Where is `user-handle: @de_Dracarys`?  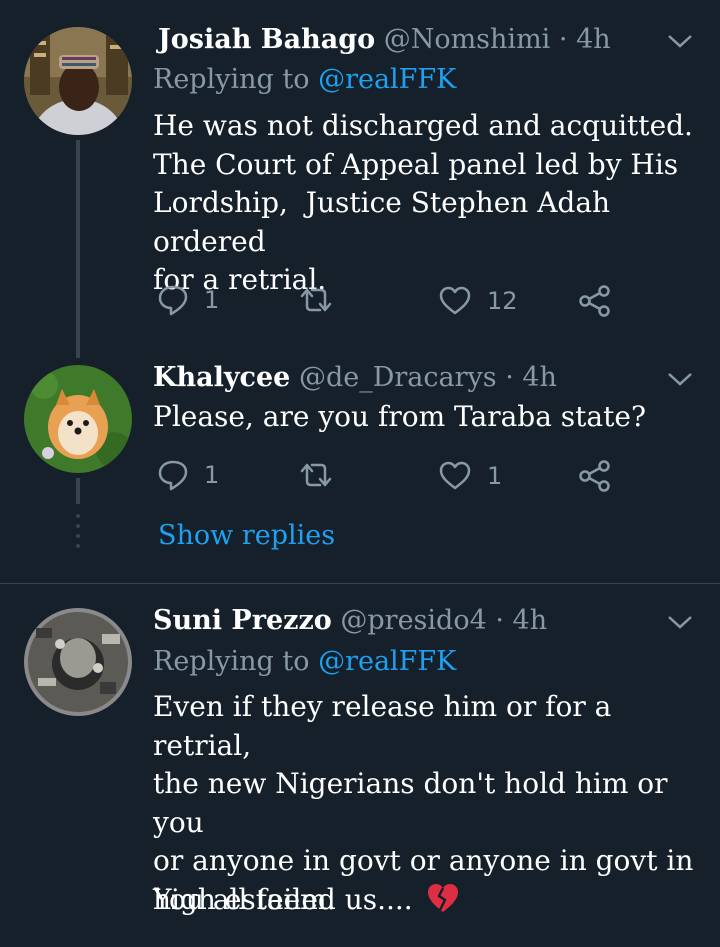
user-handle: @de_Dracarys is located at coordinates (398, 377).